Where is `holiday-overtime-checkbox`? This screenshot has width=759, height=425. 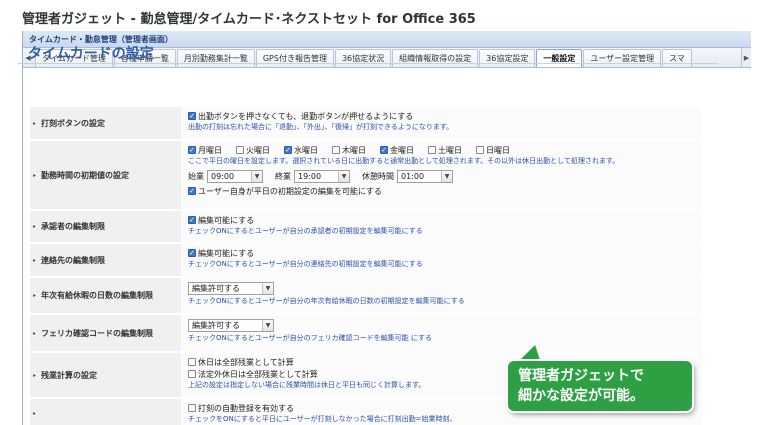 holiday-overtime-checkbox is located at coordinates (192, 362).